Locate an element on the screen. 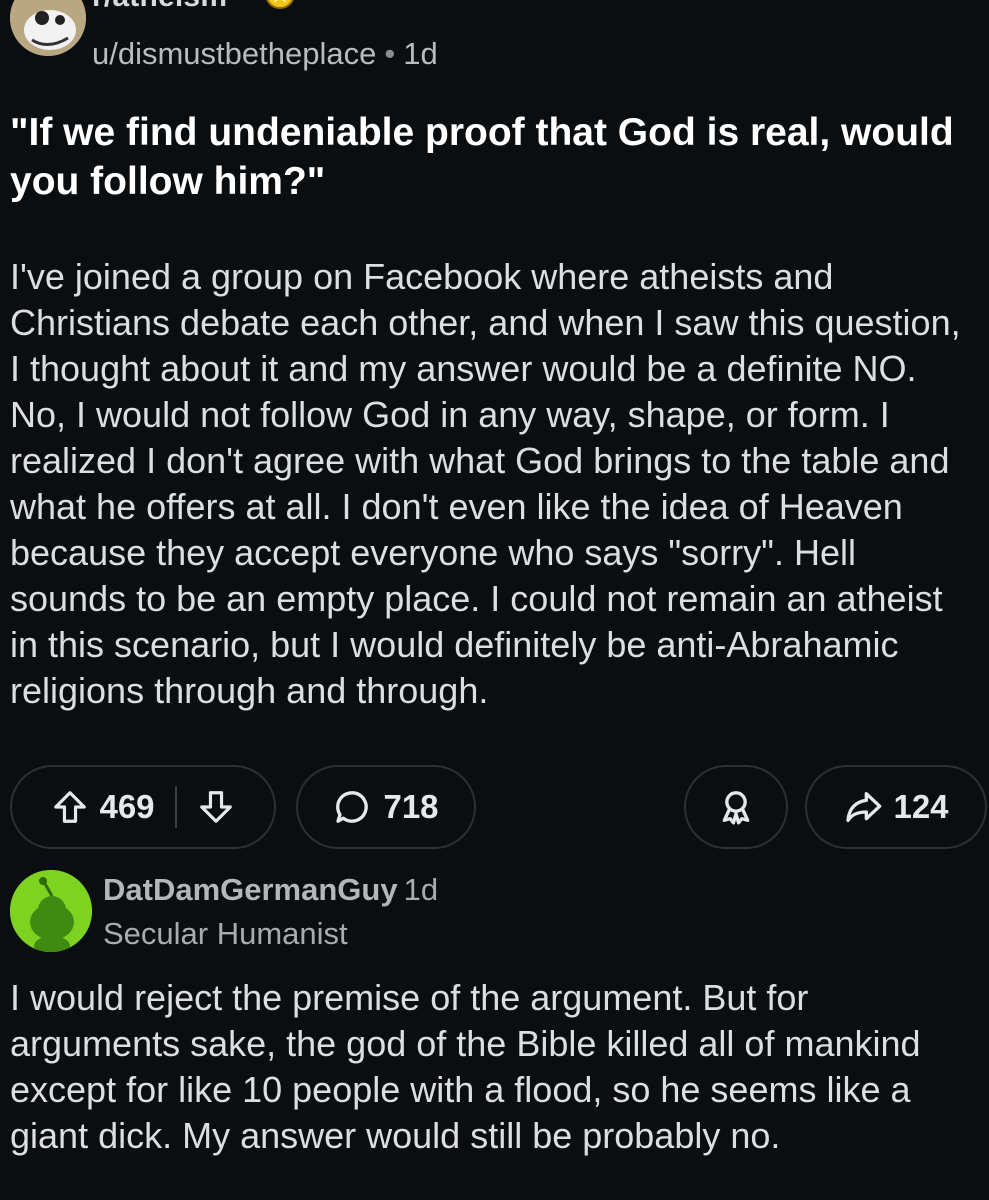  subreddit-name: r/atheism is located at coordinates (159, 7).